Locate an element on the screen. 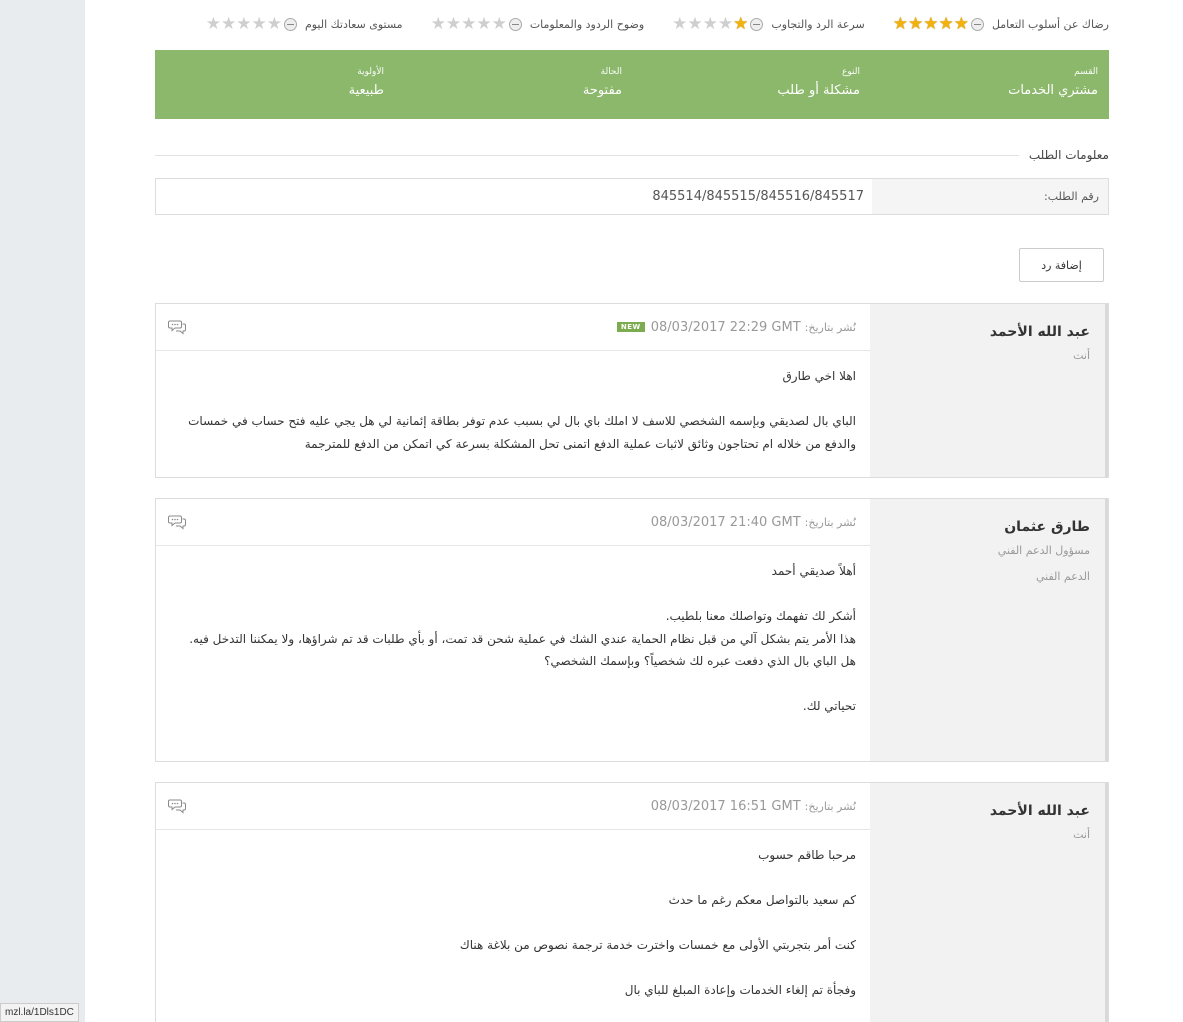 Image resolution: width=1183 pixels, height=1022 pixels. post-paragraph: أهلاً صديقي أحمد is located at coordinates (813, 571).